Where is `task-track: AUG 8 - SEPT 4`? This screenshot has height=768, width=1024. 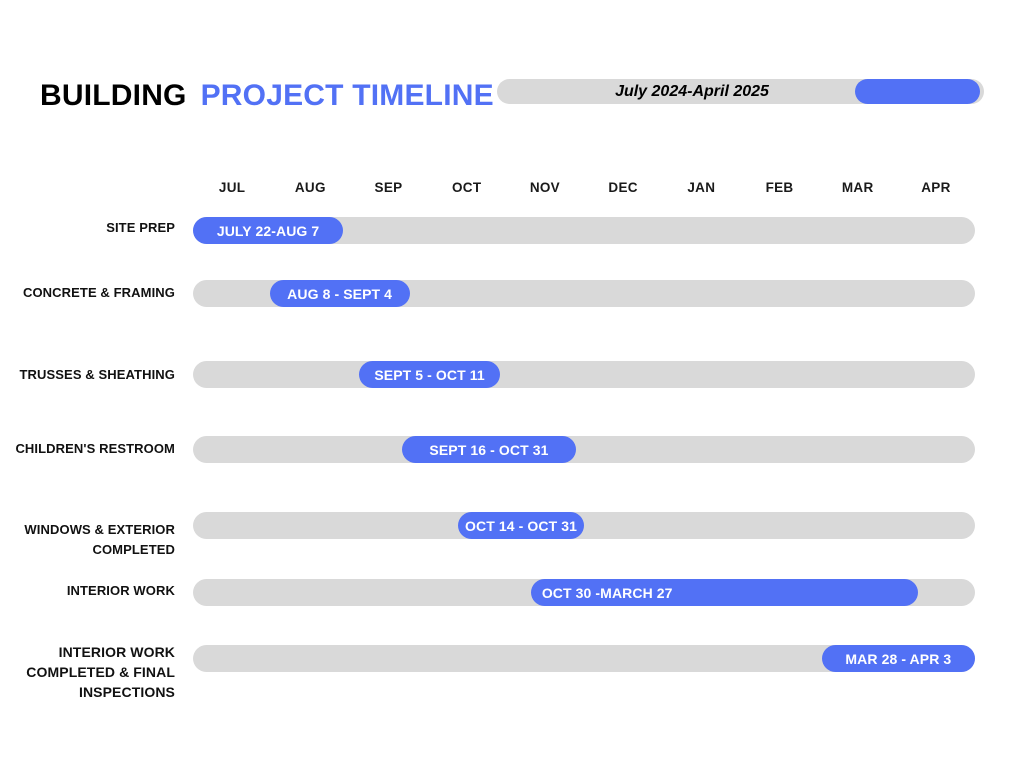
task-track: AUG 8 - SEPT 4 is located at coordinates (584, 293).